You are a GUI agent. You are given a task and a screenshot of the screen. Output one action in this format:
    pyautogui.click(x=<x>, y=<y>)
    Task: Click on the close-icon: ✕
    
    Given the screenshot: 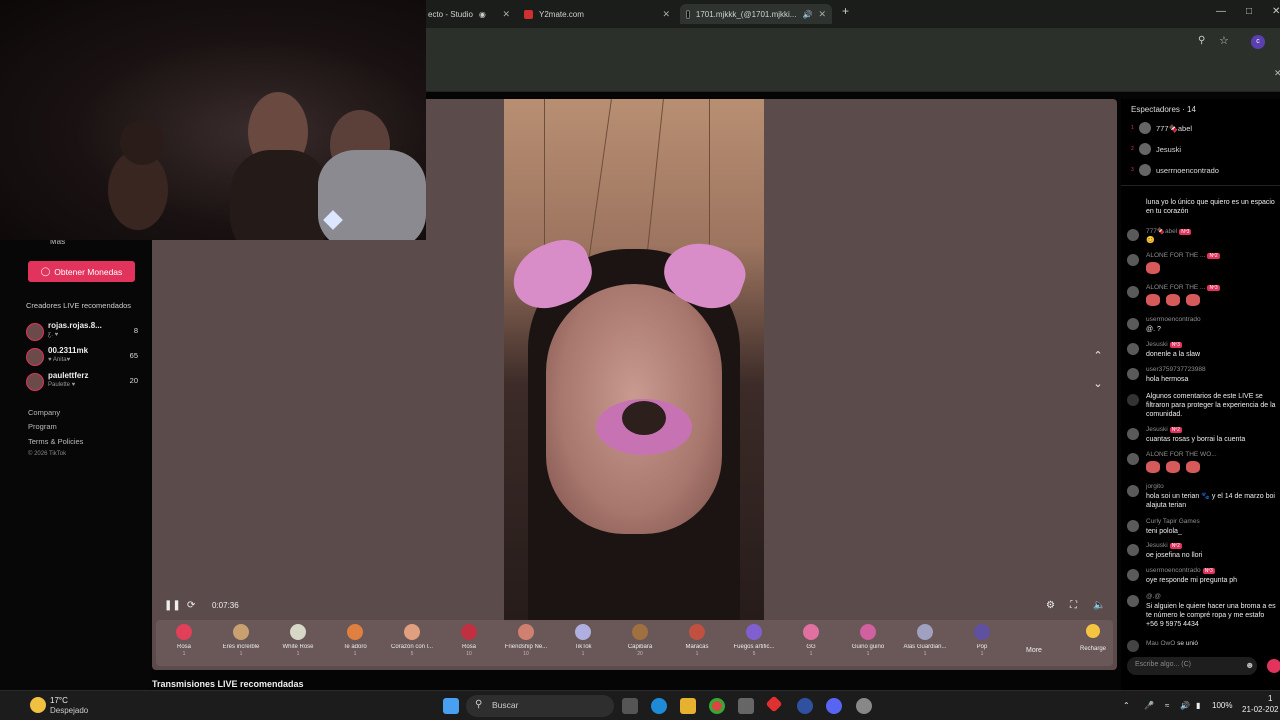 What is the action you would take?
    pyautogui.click(x=1277, y=73)
    